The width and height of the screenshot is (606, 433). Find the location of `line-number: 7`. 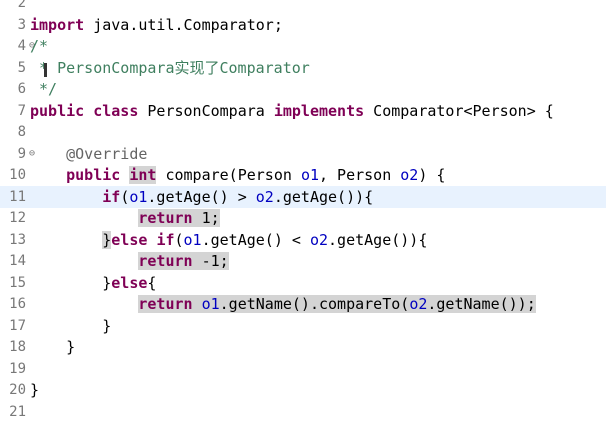

line-number: 7 is located at coordinates (21, 110).